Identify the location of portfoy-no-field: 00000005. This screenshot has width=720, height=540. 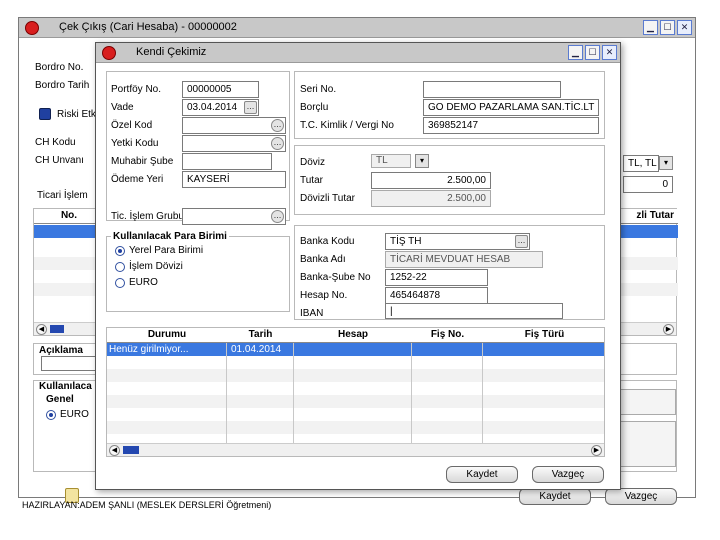
(220, 89).